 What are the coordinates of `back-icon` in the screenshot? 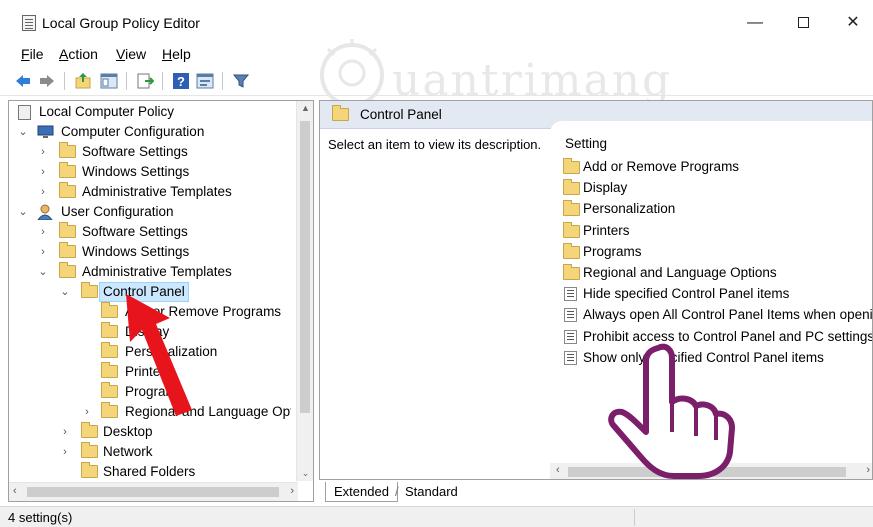 It's located at (23, 81).